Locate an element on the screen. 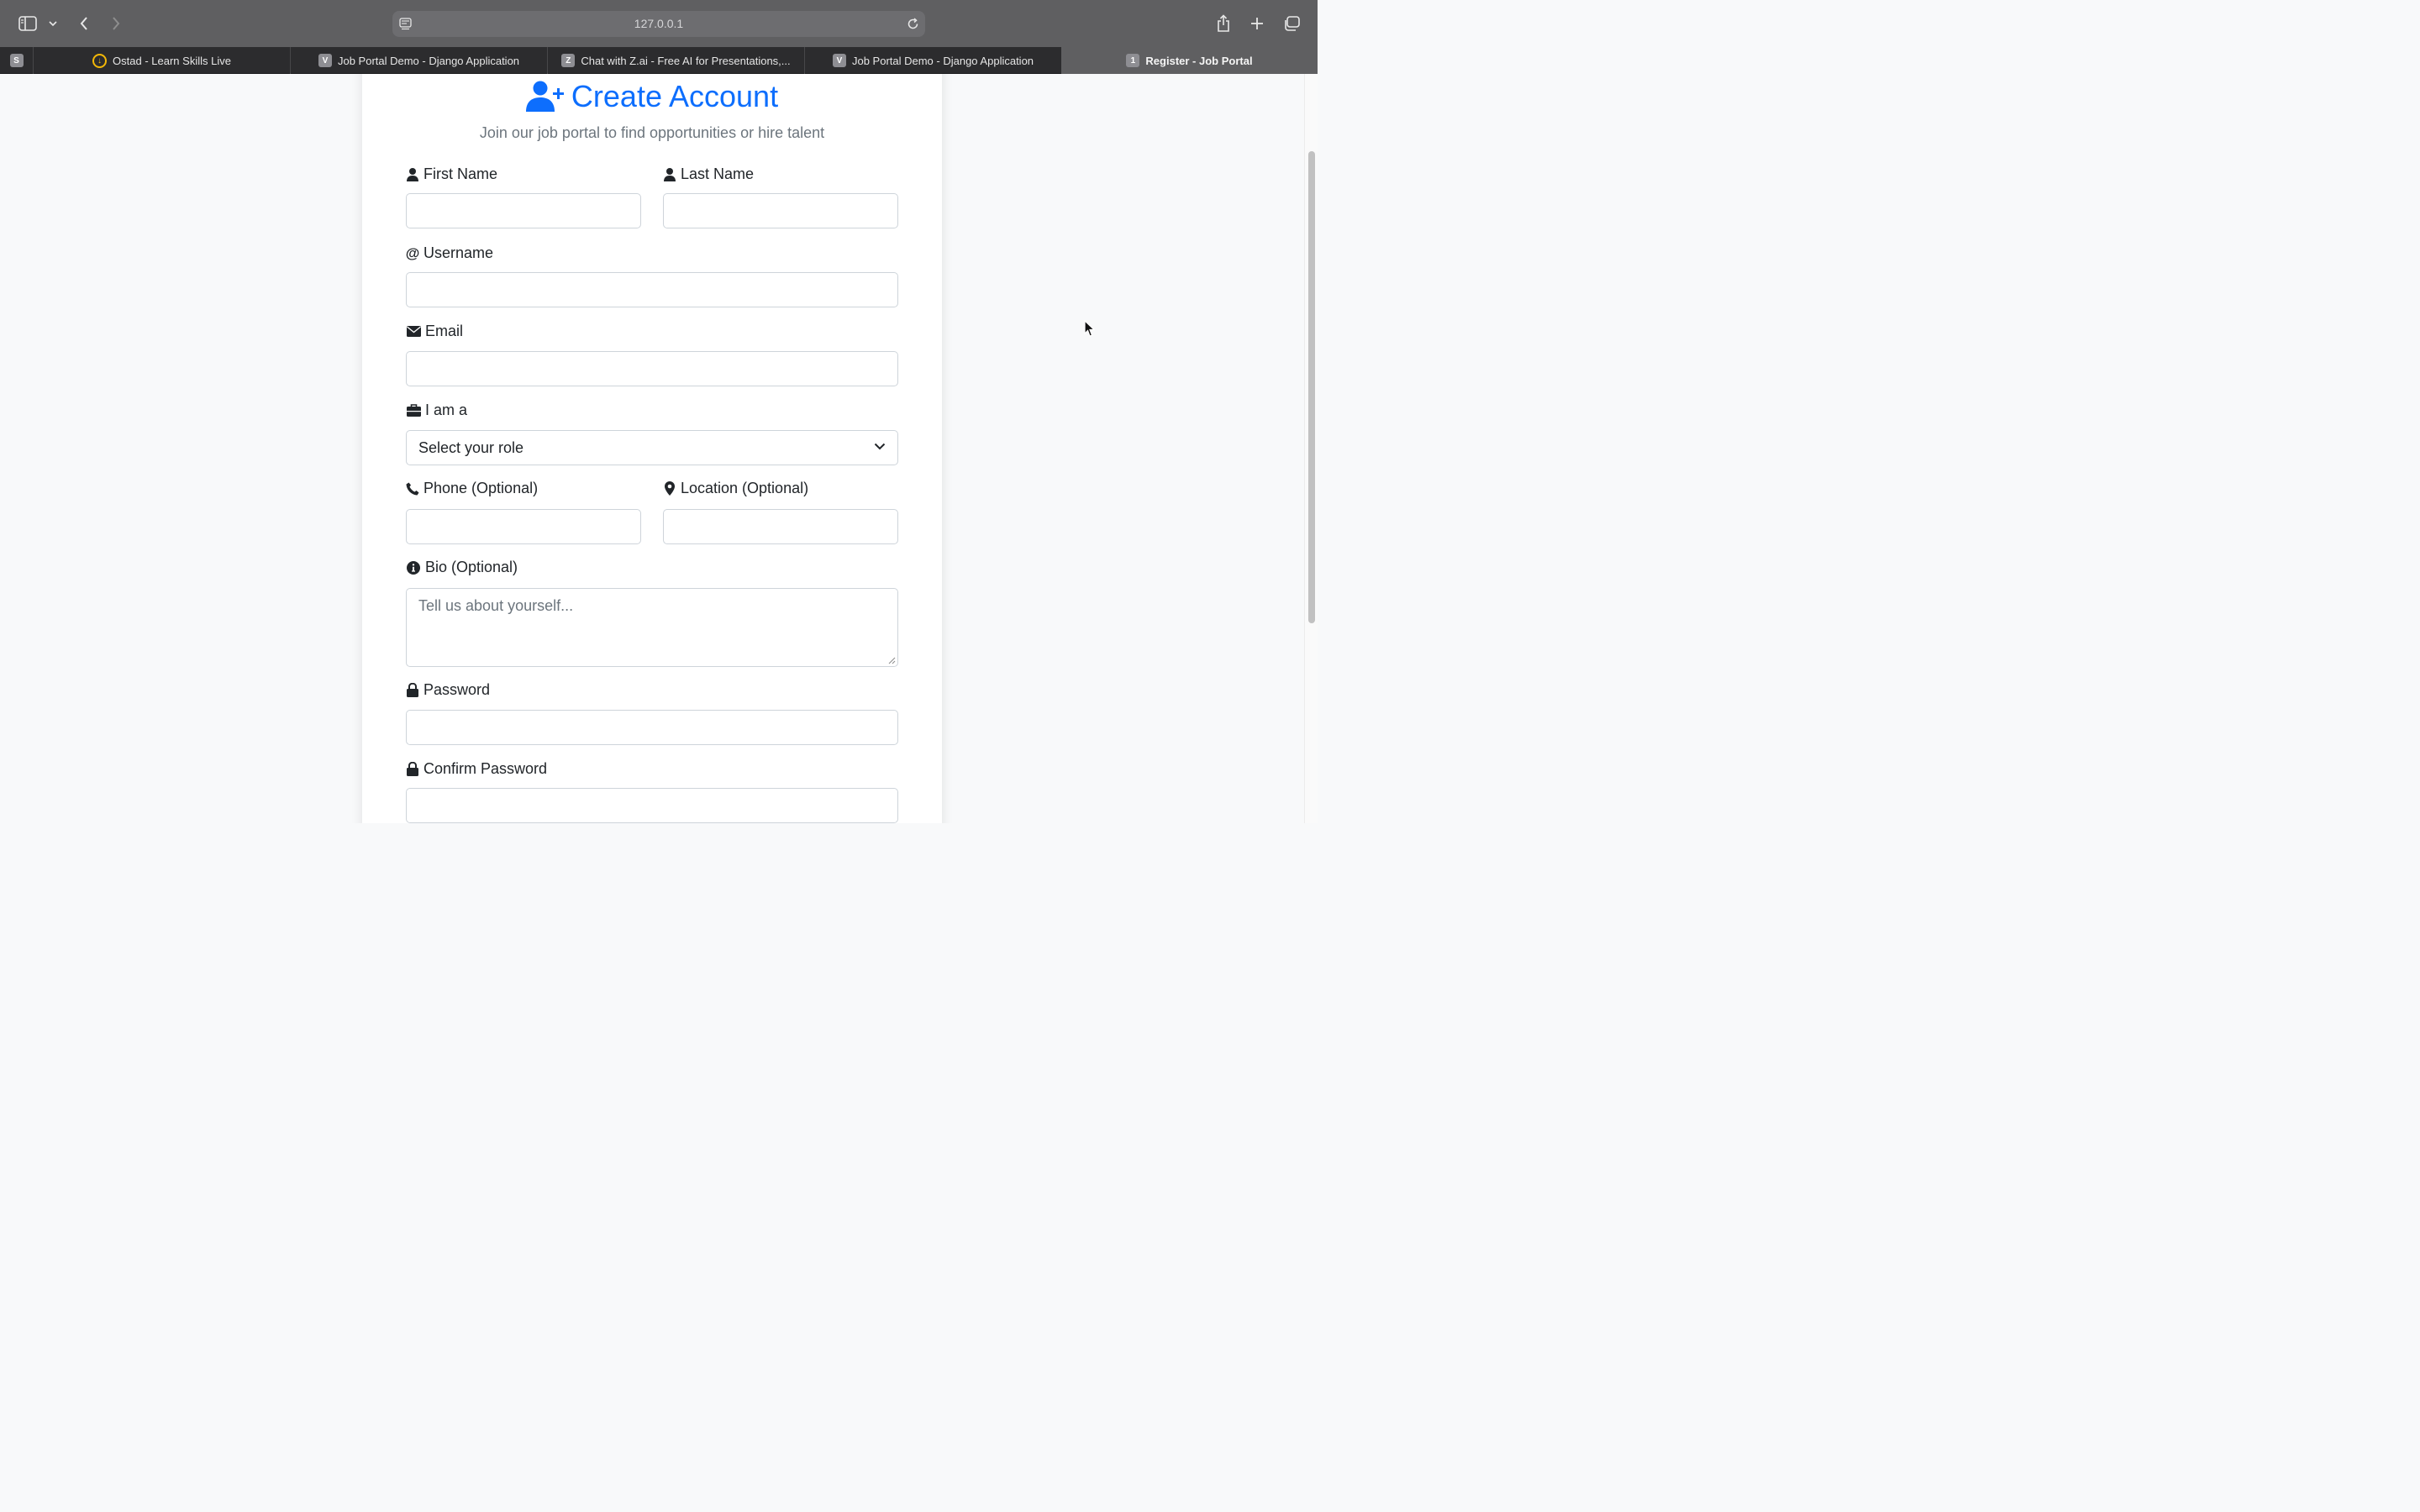 The height and width of the screenshot is (1512, 2420). sidebar-toggle-button is located at coordinates (28, 23).